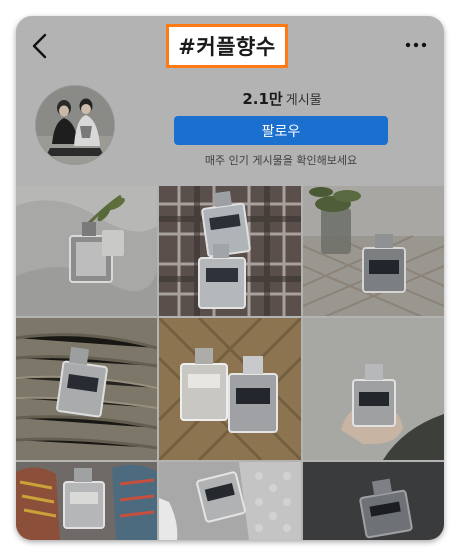  I want to click on post-count-label: 게시물, so click(303, 100).